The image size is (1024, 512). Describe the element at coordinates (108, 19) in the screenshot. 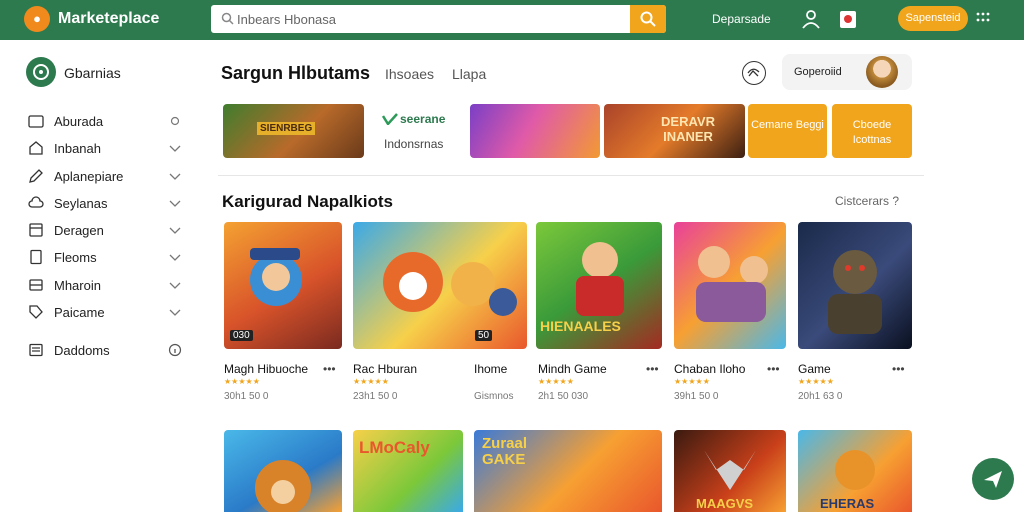

I see `app-title: Marketeplace` at that location.